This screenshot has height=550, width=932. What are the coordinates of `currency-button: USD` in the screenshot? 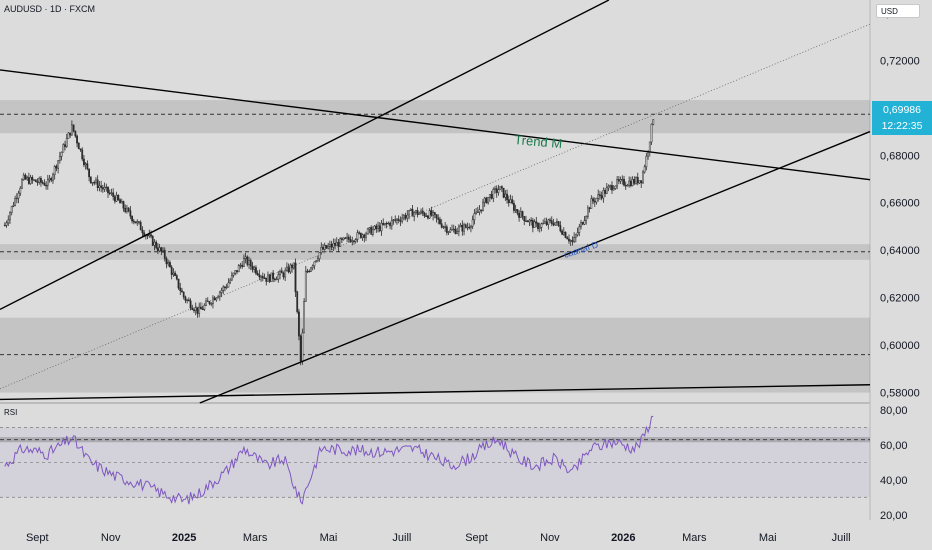 It's located at (898, 11).